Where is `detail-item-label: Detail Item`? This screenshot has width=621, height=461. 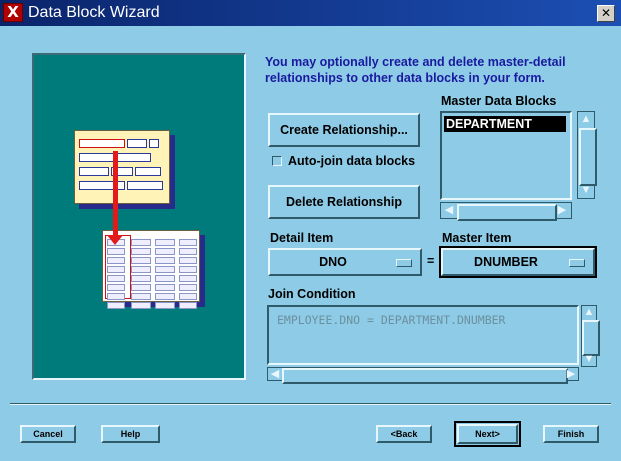
detail-item-label: Detail Item is located at coordinates (302, 238).